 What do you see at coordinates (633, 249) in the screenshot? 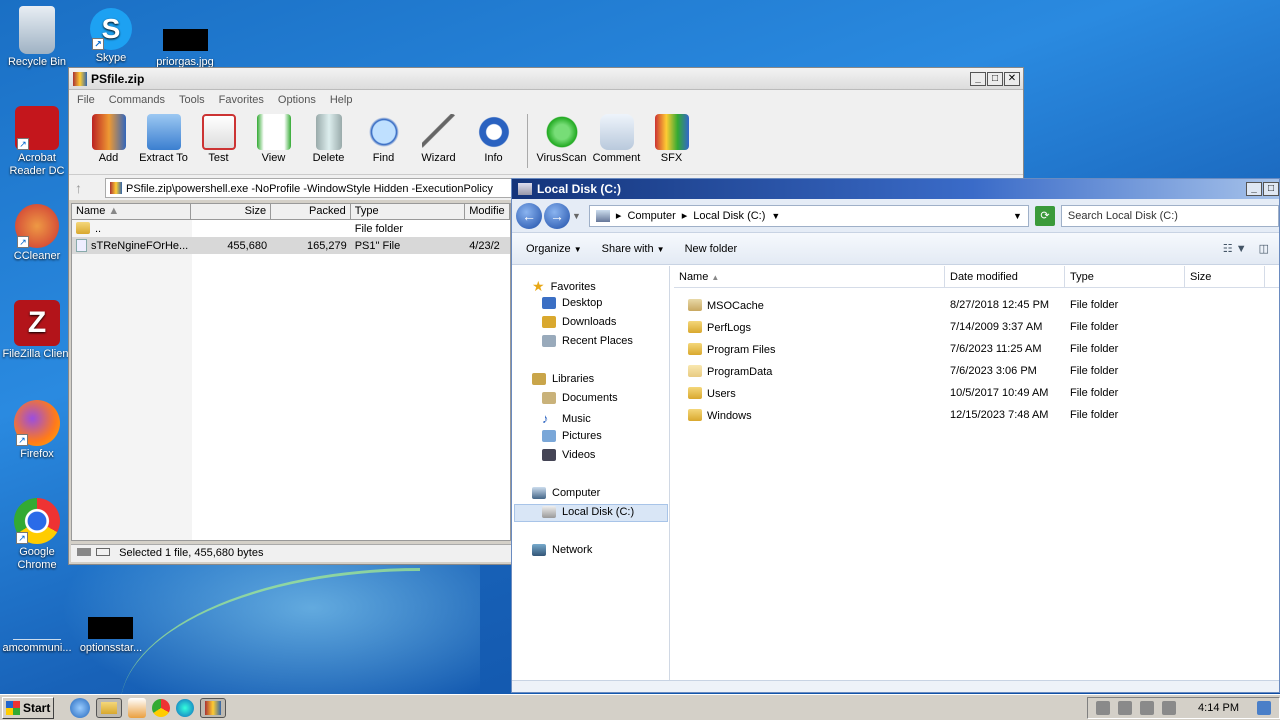
I see `share-with-button: Share with ▼` at bounding box center [633, 249].